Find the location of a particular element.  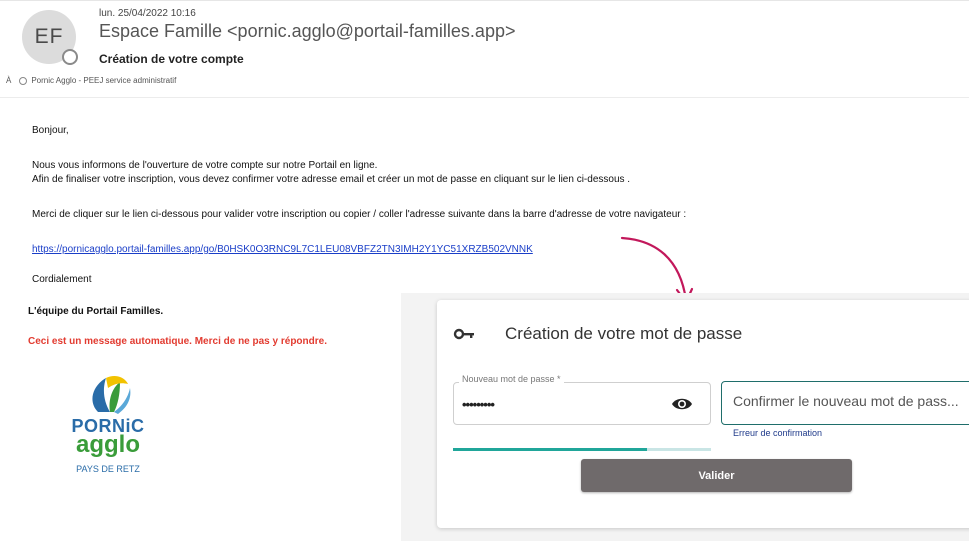

to-prefix: À is located at coordinates (9, 80).